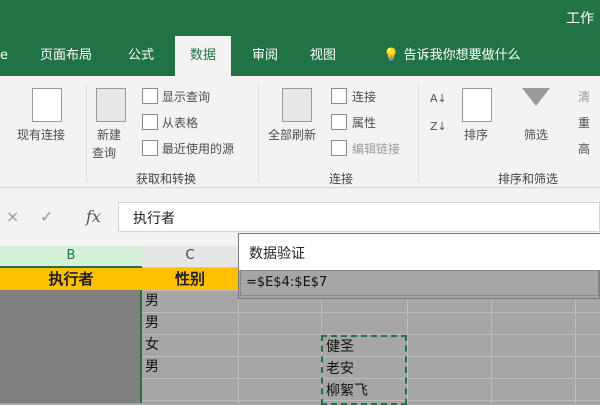  I want to click on title-bar, so click(300, 18).